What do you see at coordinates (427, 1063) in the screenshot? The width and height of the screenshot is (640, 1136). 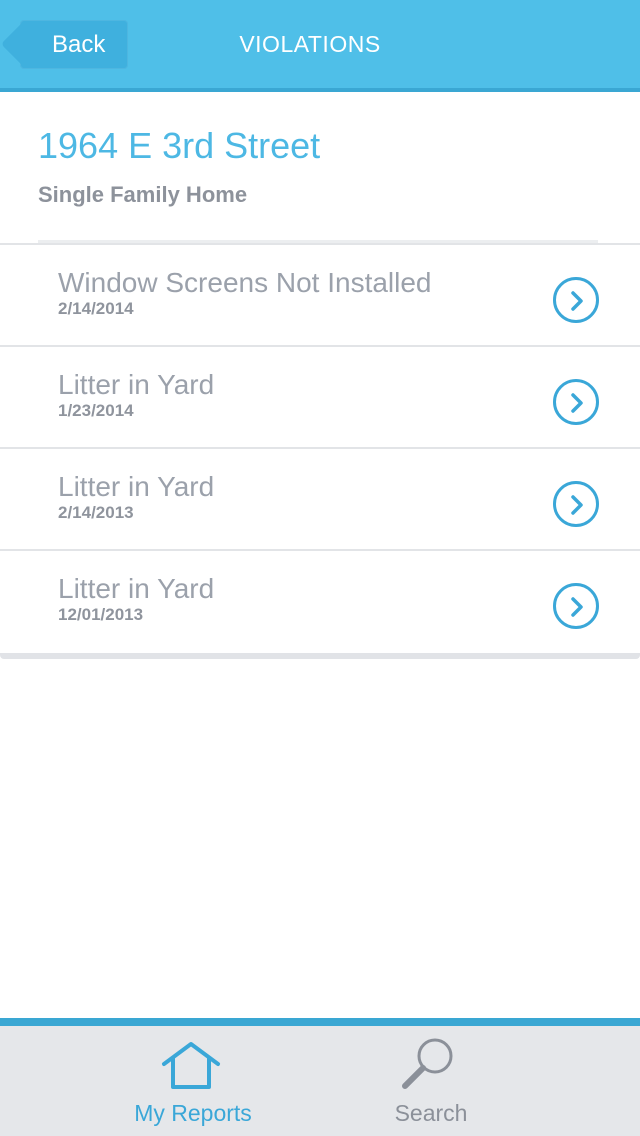 I see `magnifier-icon` at bounding box center [427, 1063].